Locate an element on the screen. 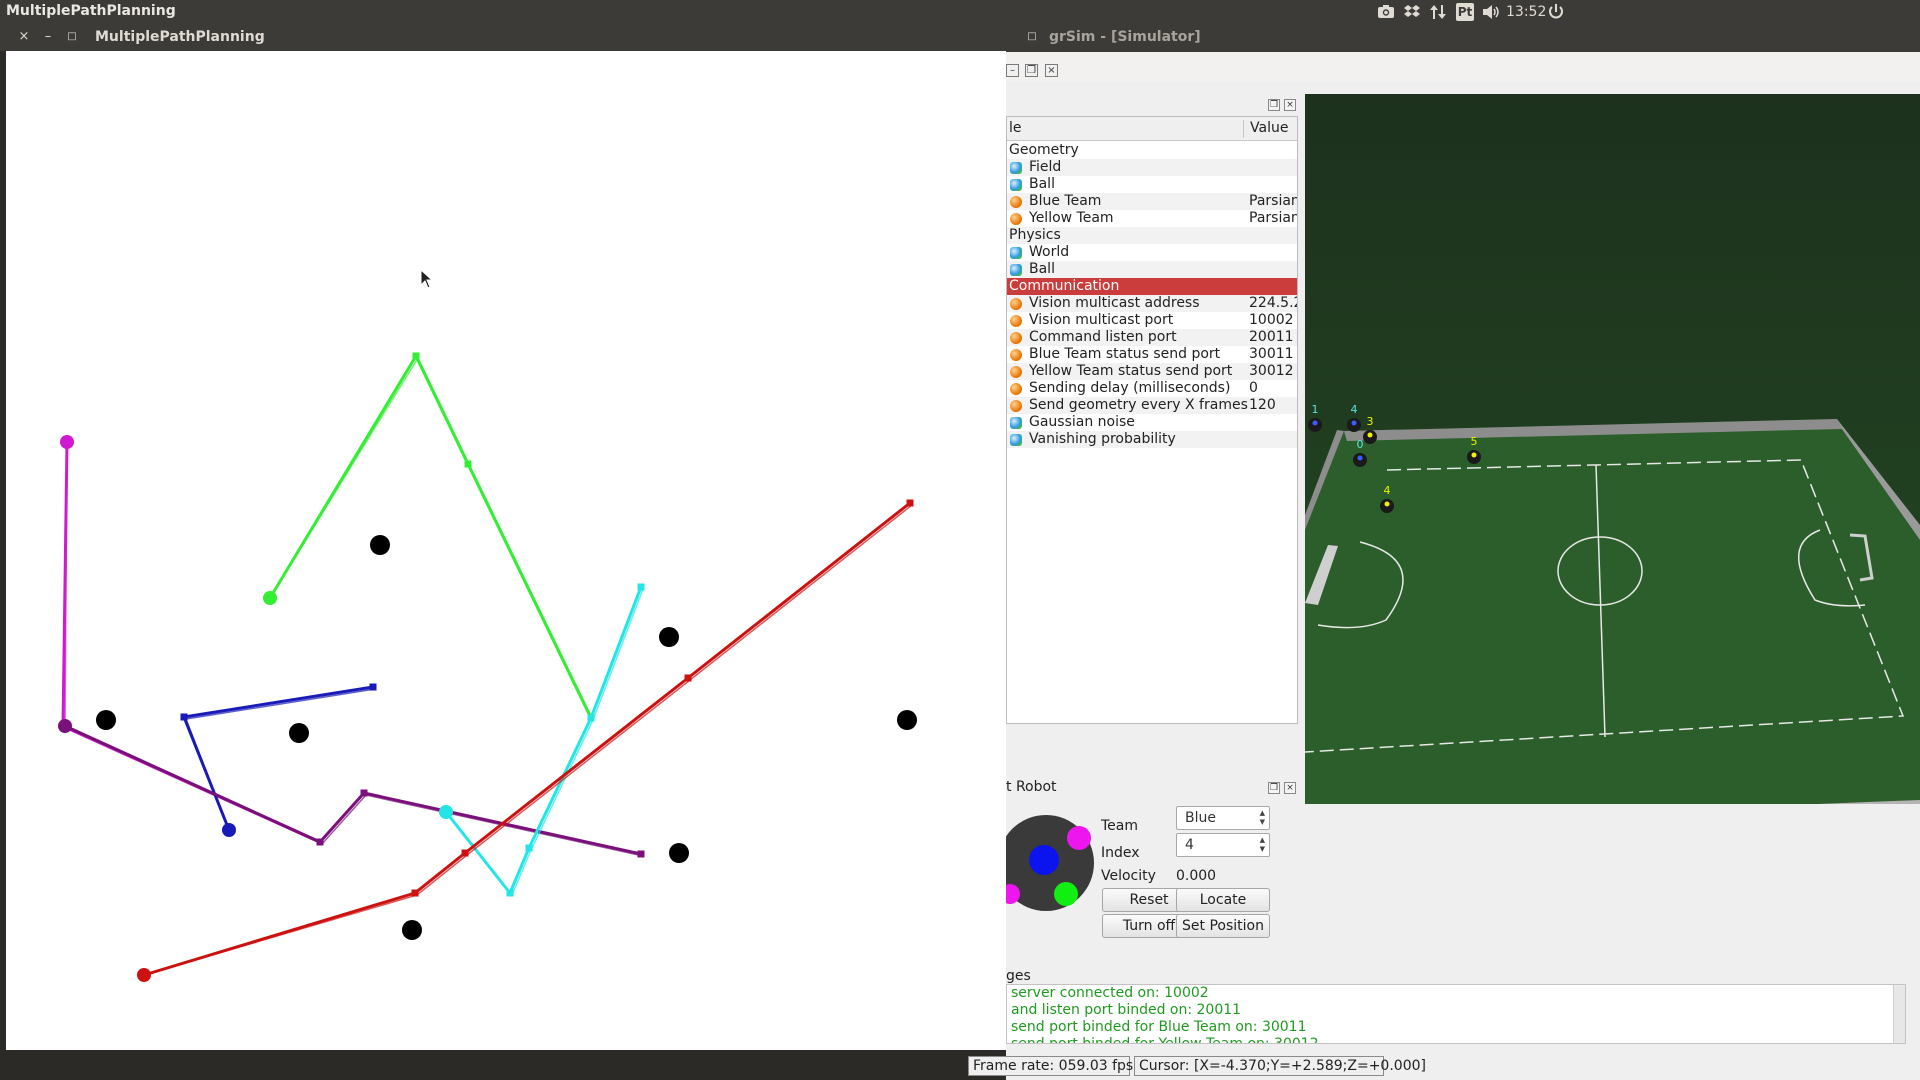 This screenshot has width=1920, height=1080. screenshot-icon is located at coordinates (1387, 12).